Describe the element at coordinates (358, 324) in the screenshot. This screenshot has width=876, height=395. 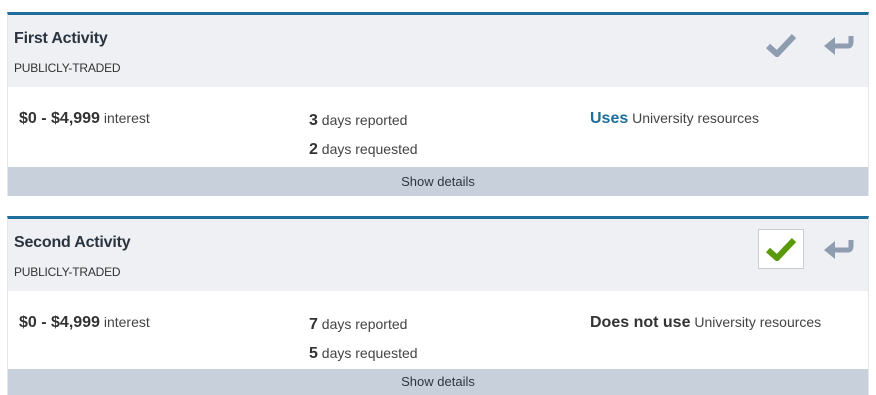
I see `days-reported: 7 days reported` at that location.